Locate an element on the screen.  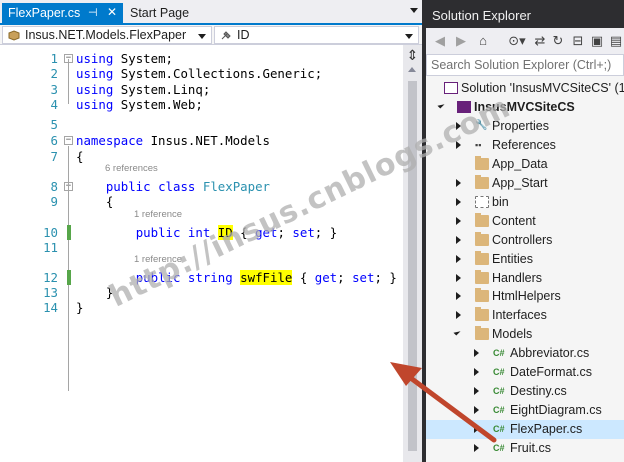
type-token: FlexPaper is located at coordinates (236, 186).